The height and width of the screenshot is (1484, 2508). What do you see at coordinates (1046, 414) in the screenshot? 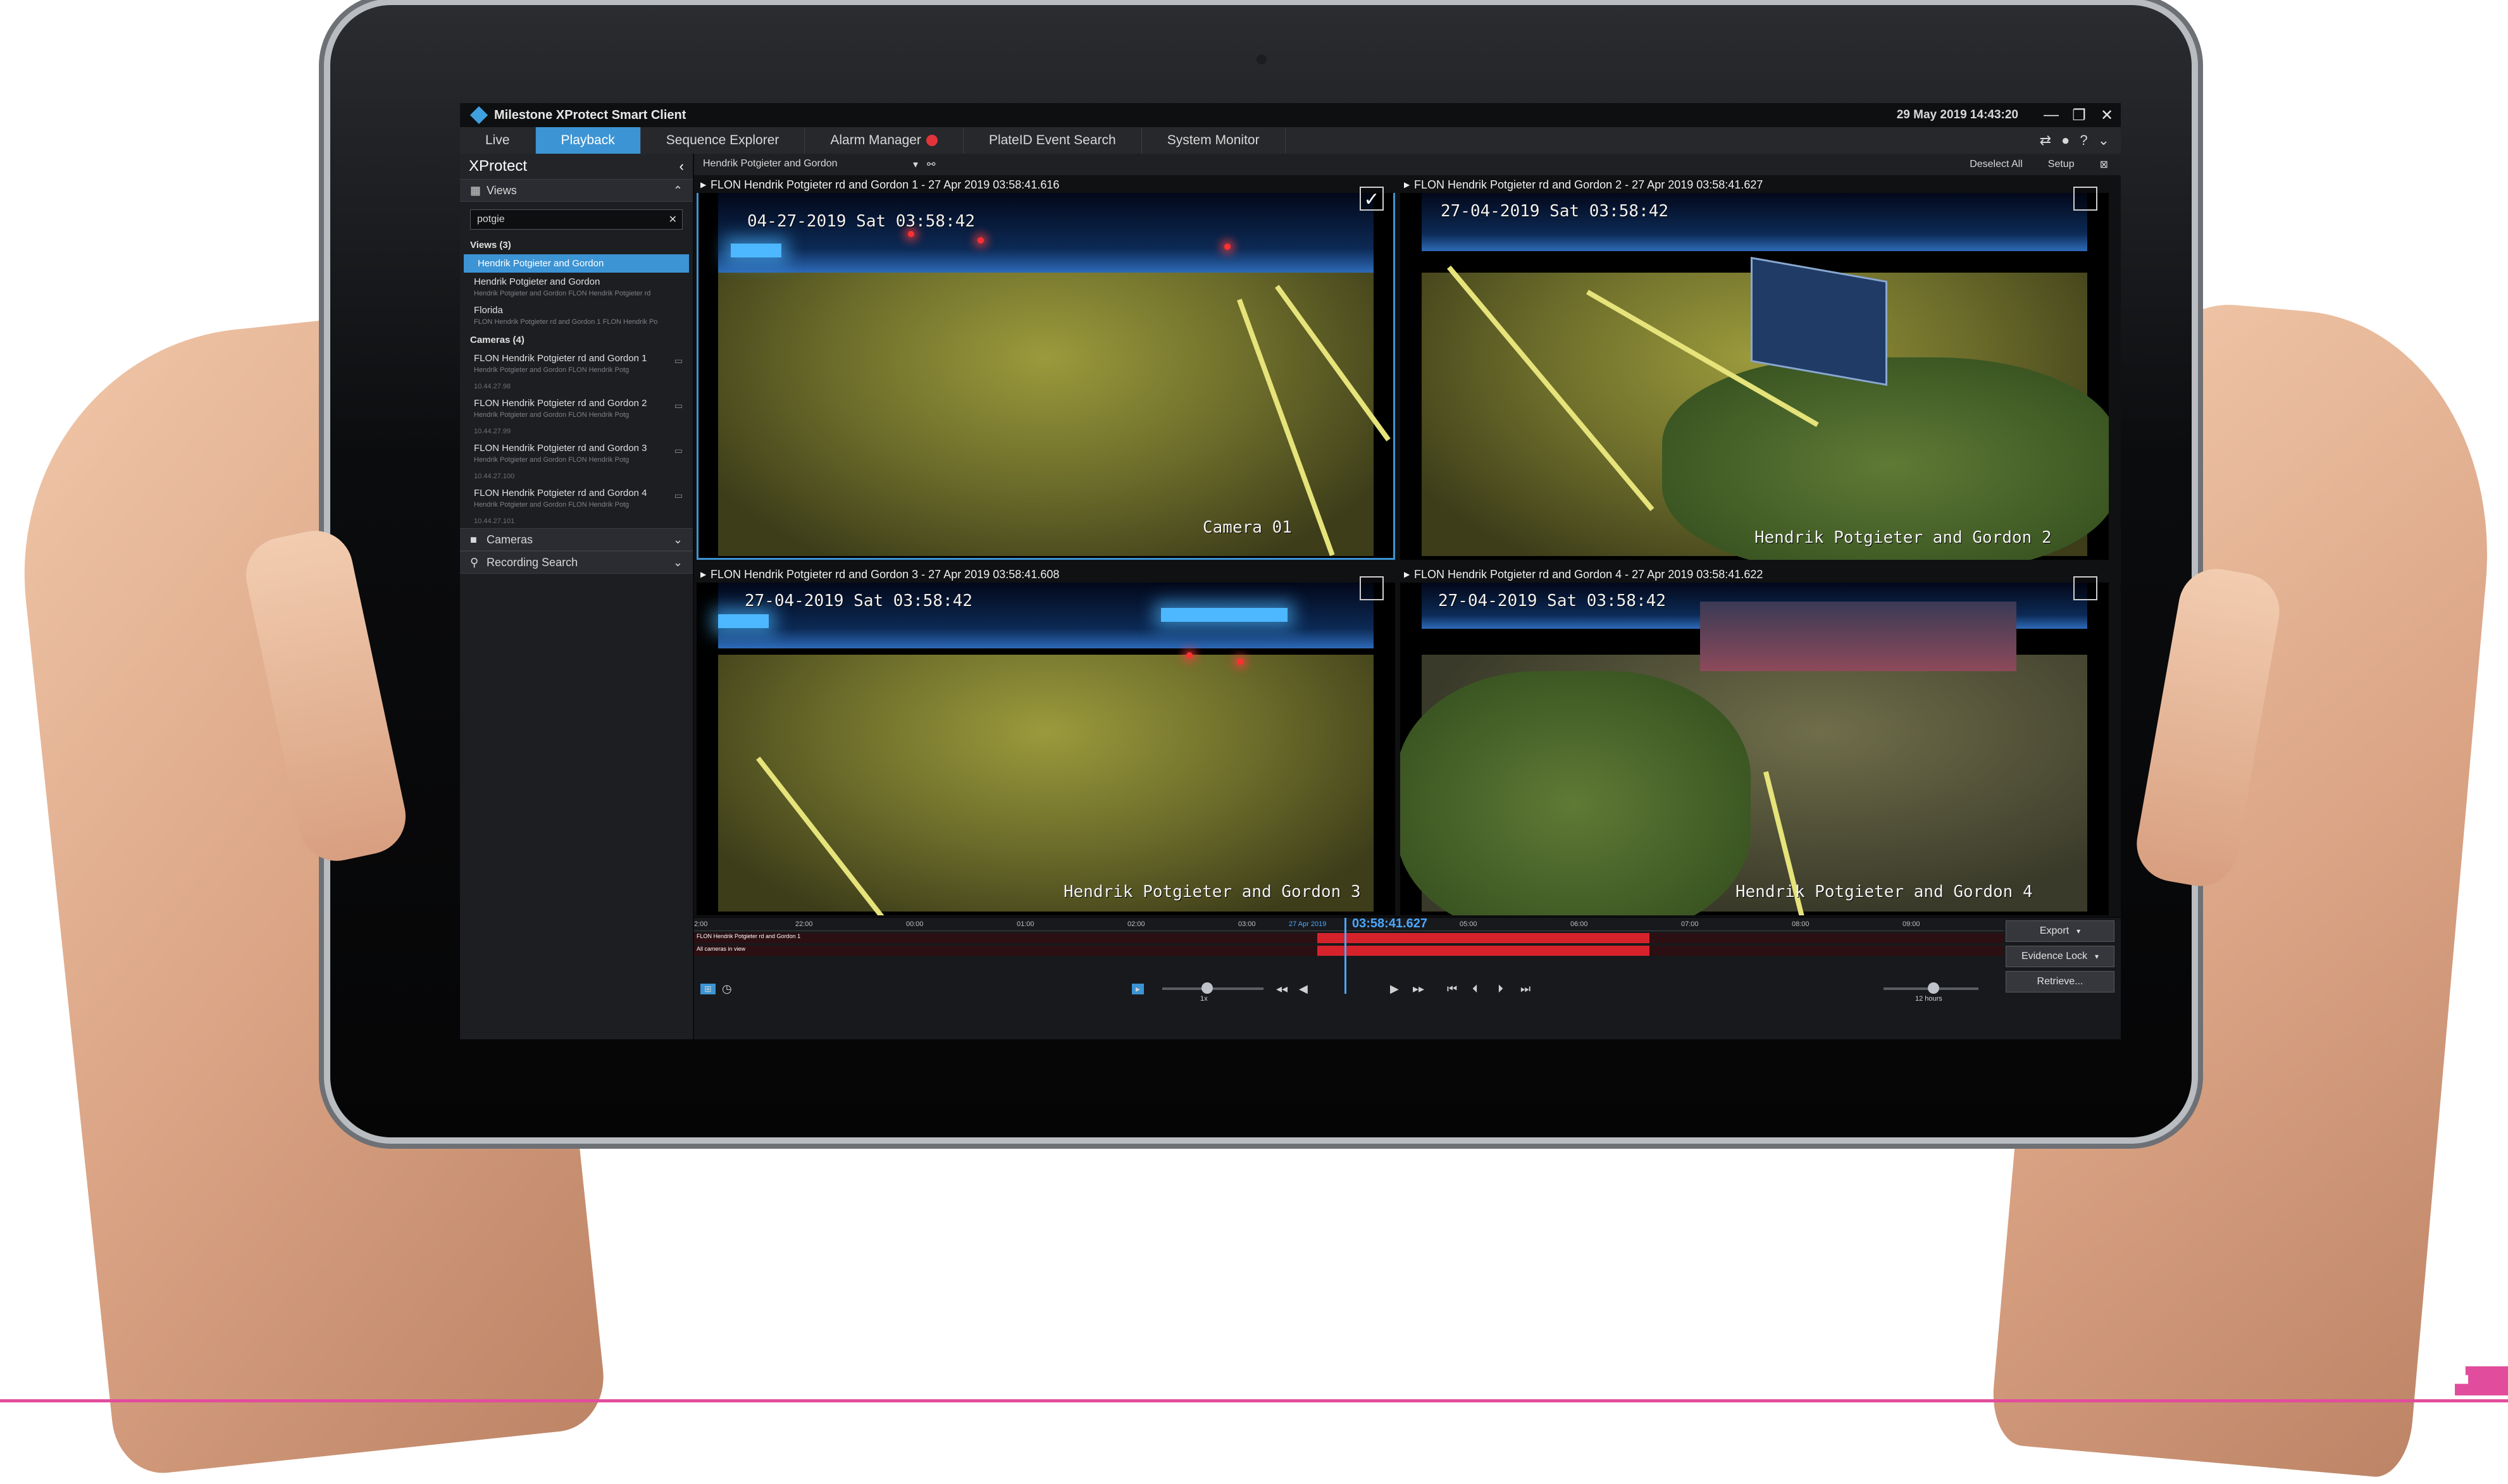
I see `feed-road` at bounding box center [1046, 414].